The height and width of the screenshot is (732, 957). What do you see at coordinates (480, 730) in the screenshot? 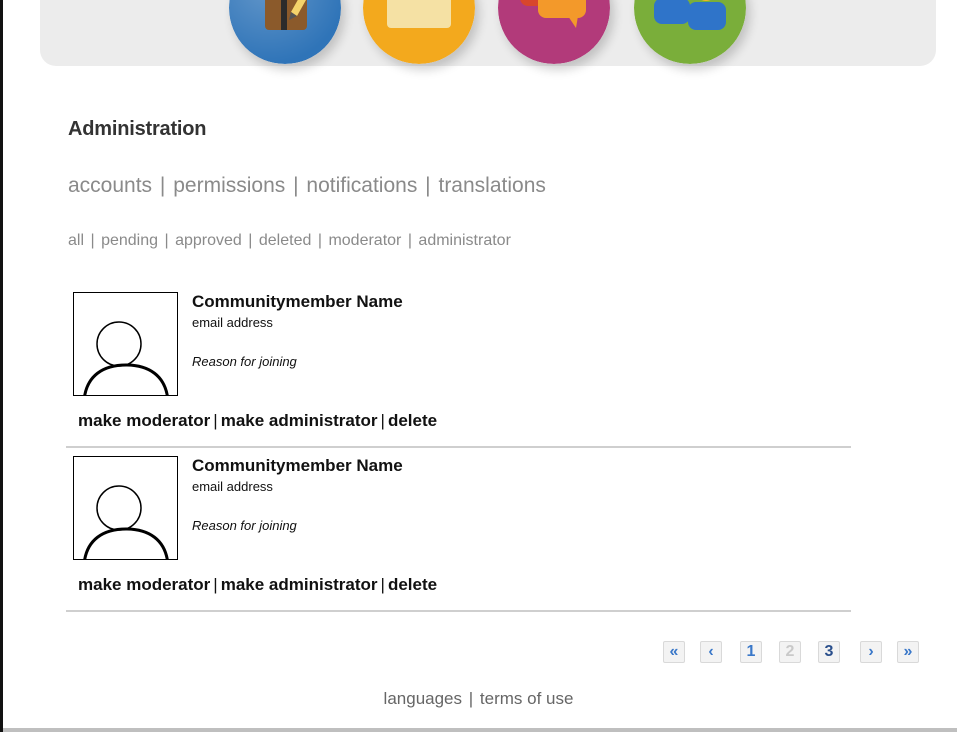
I see `bottom-border` at bounding box center [480, 730].